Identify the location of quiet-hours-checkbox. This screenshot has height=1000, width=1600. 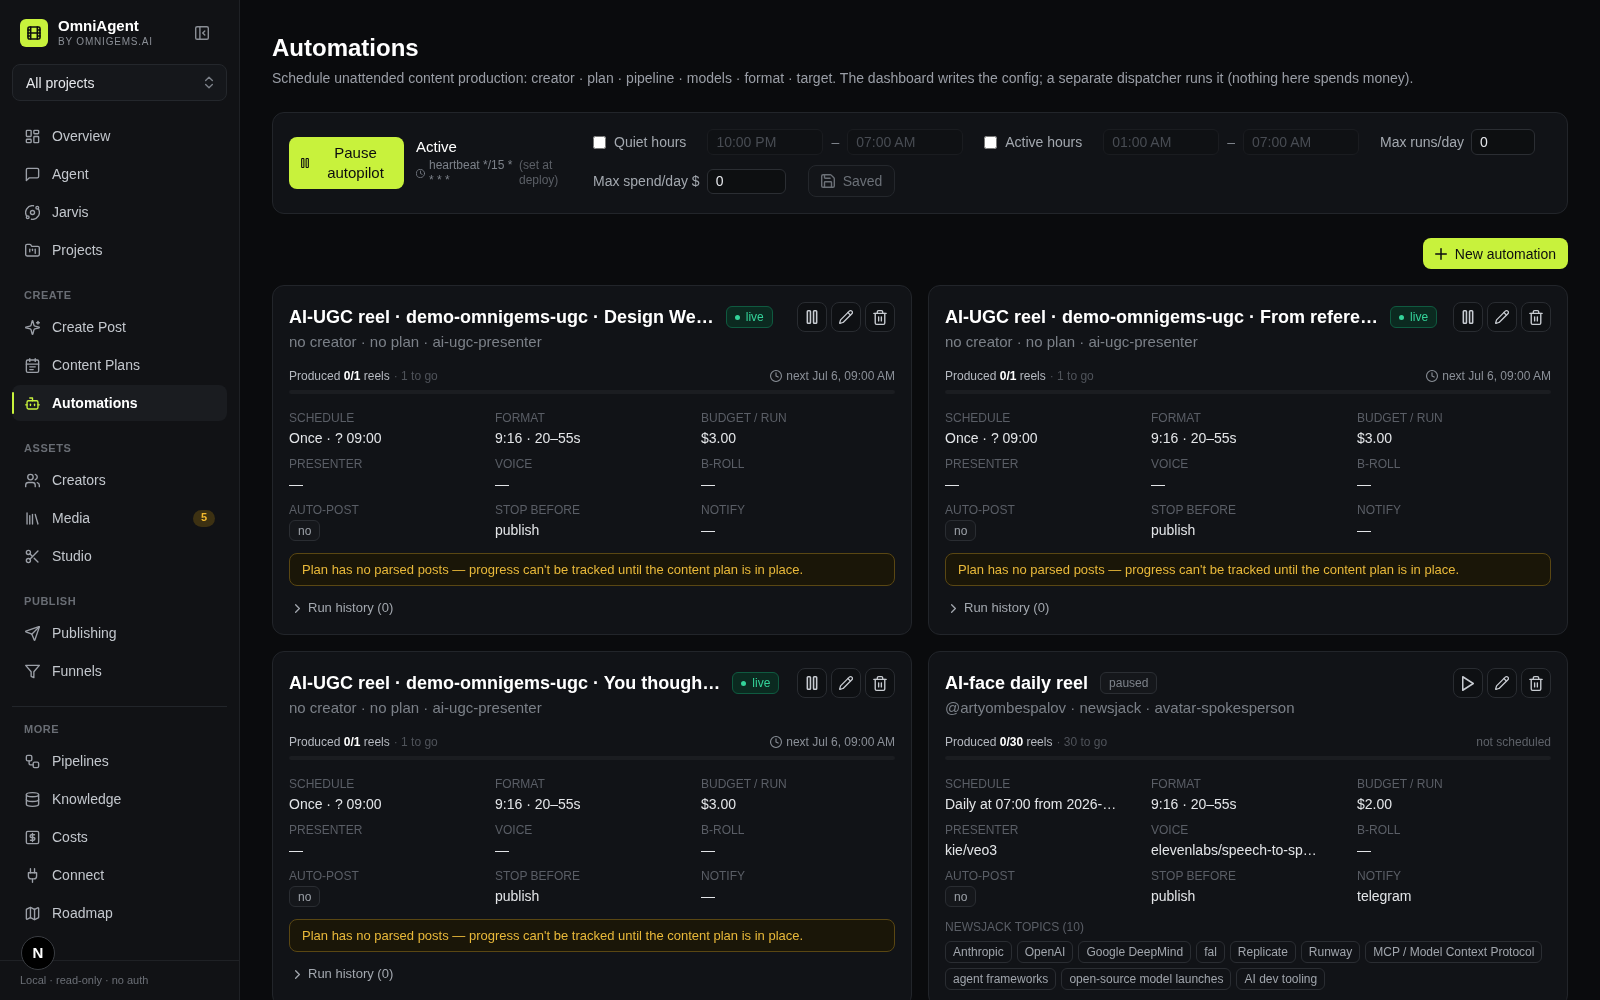
(599, 142).